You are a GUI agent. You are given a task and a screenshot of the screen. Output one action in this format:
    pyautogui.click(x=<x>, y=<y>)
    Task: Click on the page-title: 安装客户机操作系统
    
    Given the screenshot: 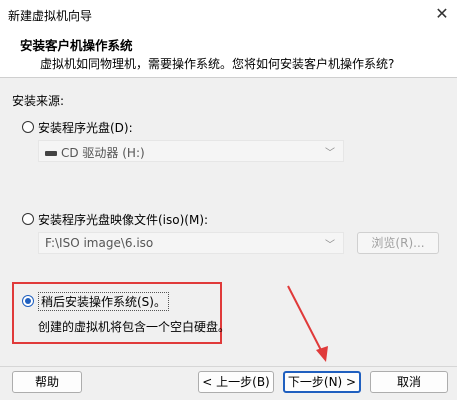 What is the action you would take?
    pyautogui.click(x=76, y=45)
    